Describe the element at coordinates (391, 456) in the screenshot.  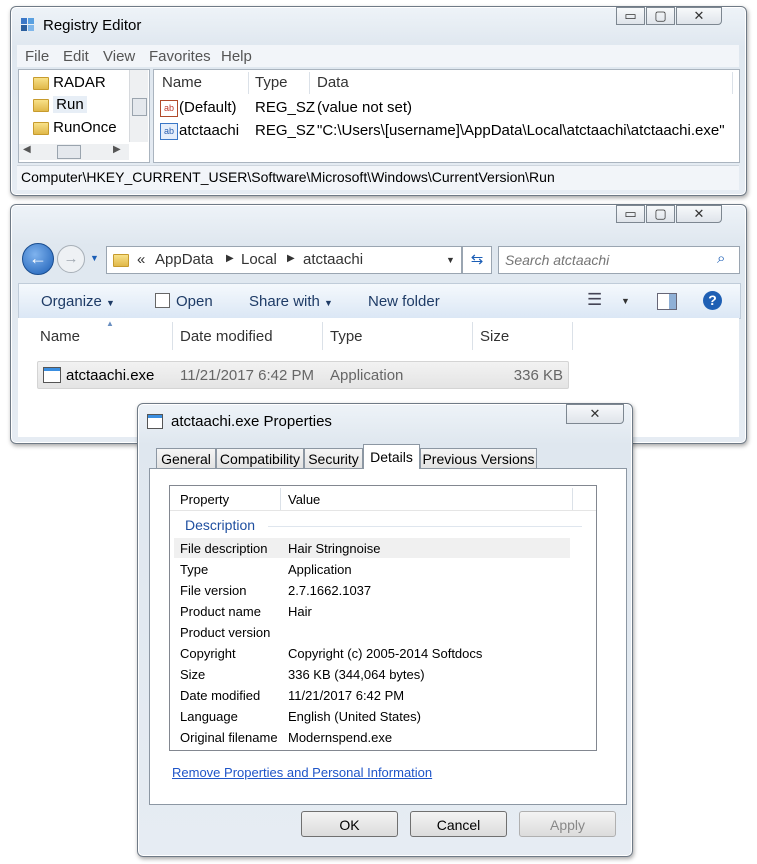
I see `tab-details: Details` at that location.